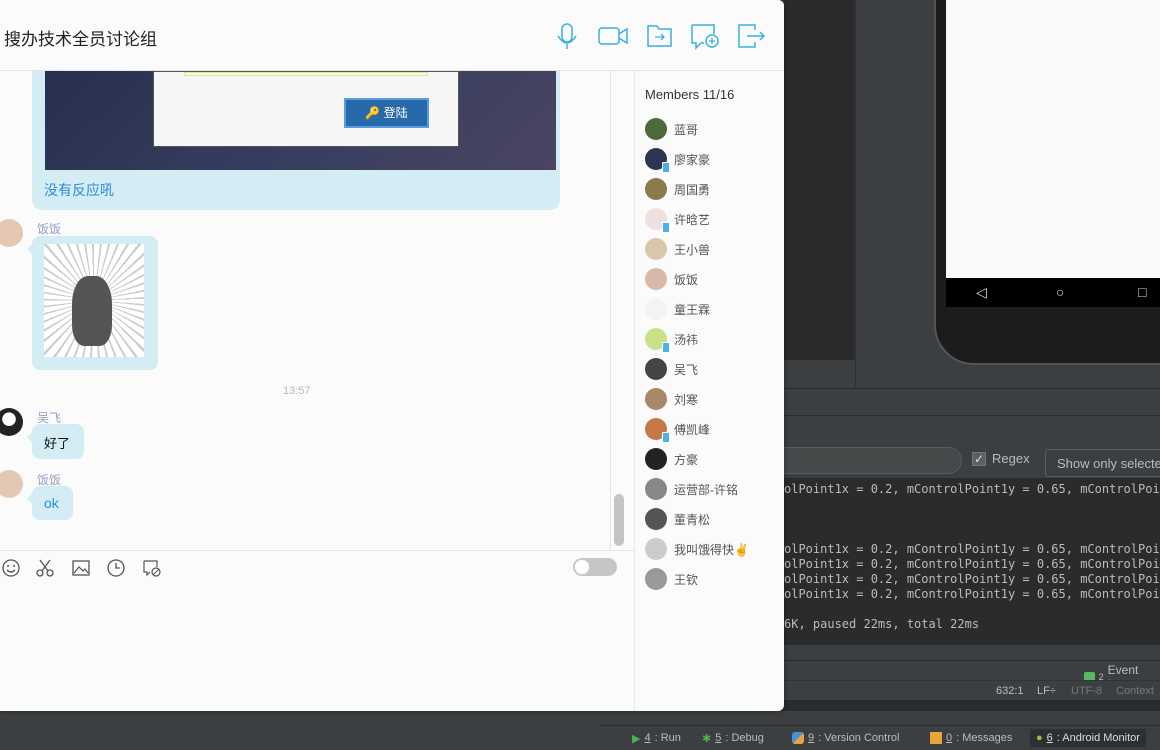  What do you see at coordinates (671, 369) in the screenshot?
I see `member-item: 吴飞` at bounding box center [671, 369].